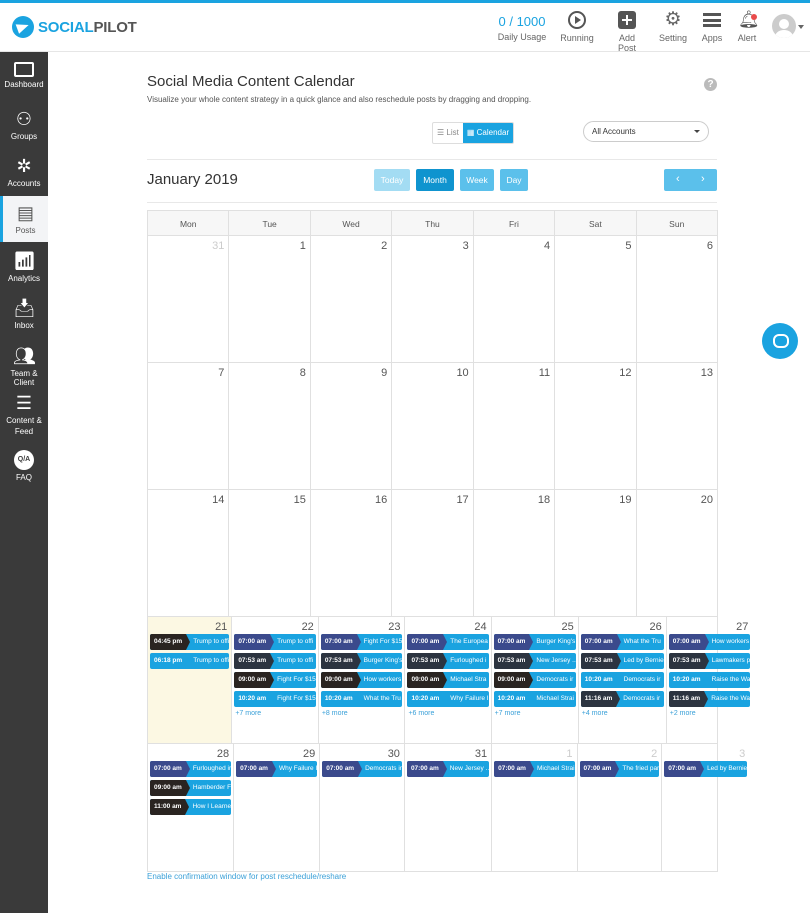  What do you see at coordinates (435, 180) in the screenshot?
I see `month-button: Month` at bounding box center [435, 180].